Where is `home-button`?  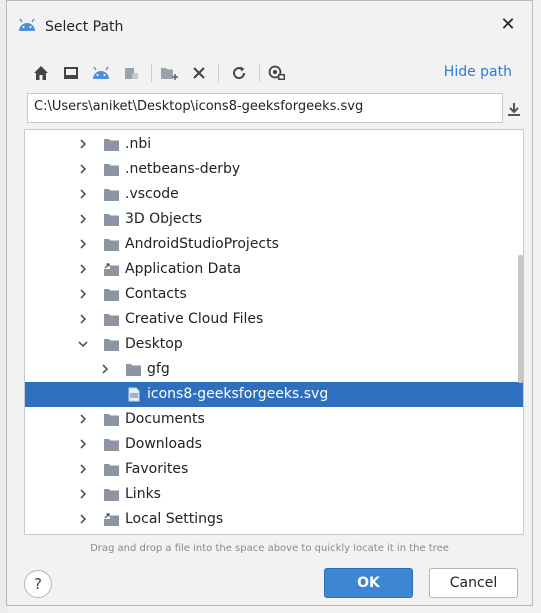
home-button is located at coordinates (41, 73).